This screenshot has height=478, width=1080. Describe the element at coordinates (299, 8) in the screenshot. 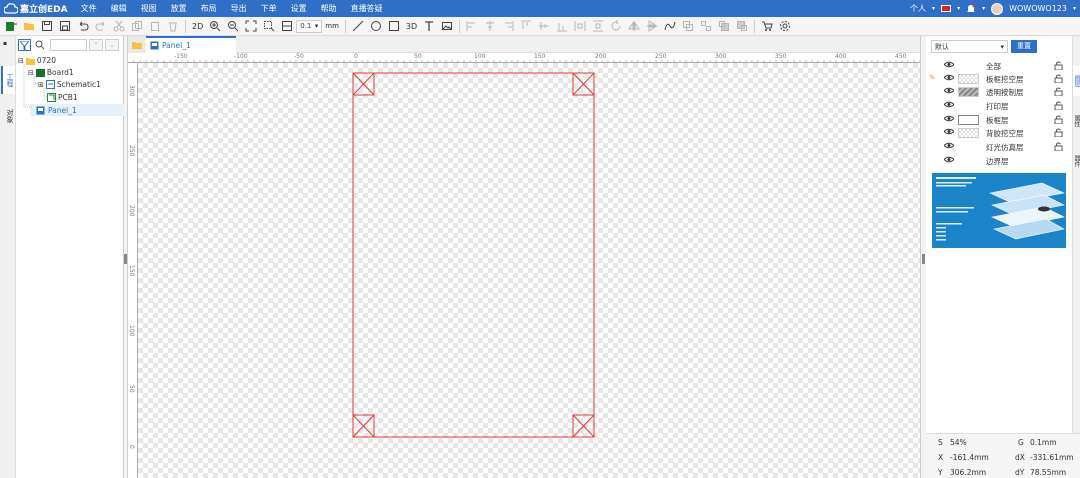

I see `menu-settings: 设置` at that location.